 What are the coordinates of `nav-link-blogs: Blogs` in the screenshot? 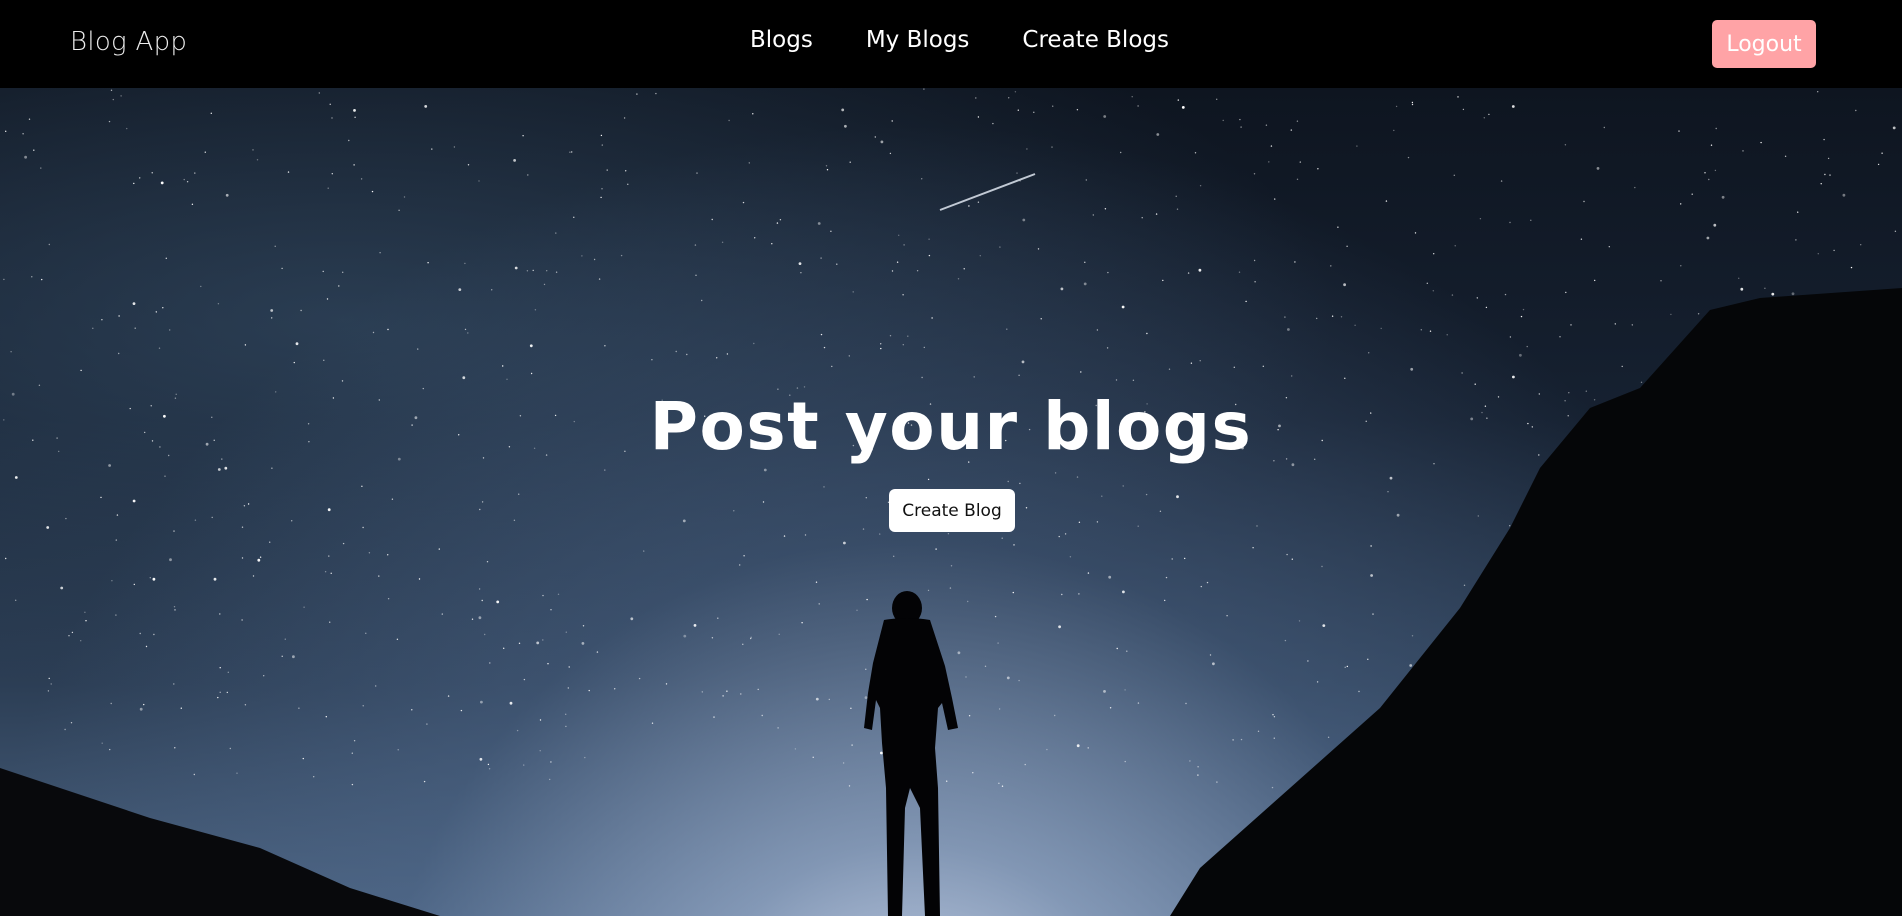 It's located at (781, 40).